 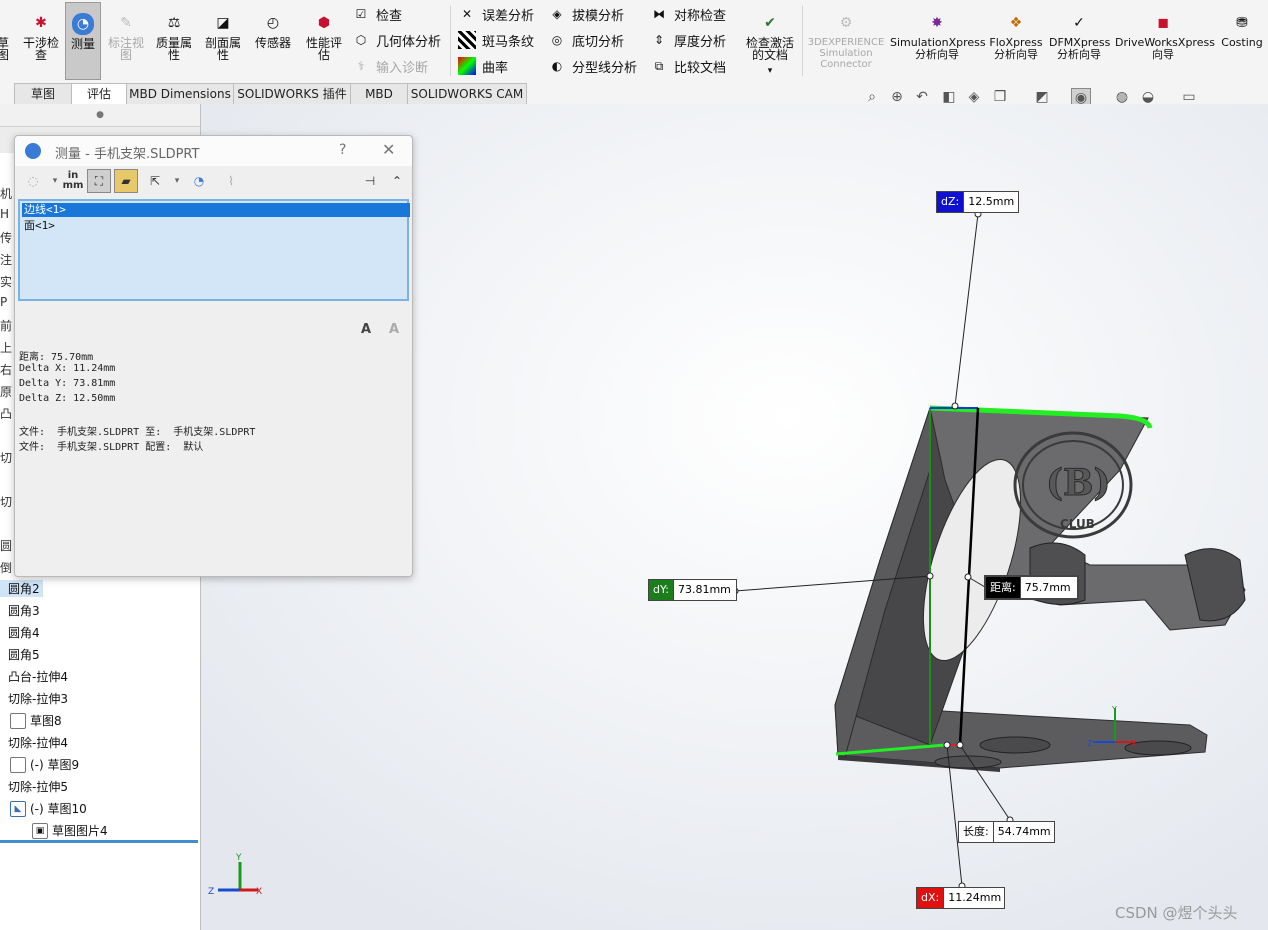 I want to click on close-icon: ✕, so click(x=388, y=149).